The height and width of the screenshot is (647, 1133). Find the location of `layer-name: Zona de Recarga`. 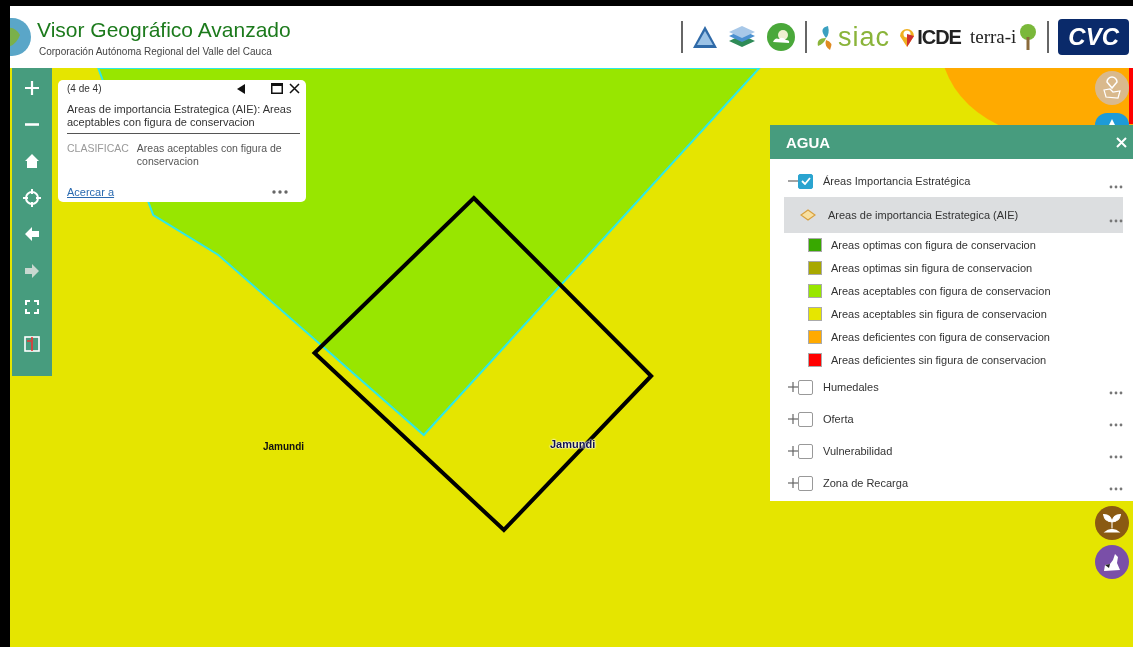

layer-name: Zona de Recarga is located at coordinates (865, 483).